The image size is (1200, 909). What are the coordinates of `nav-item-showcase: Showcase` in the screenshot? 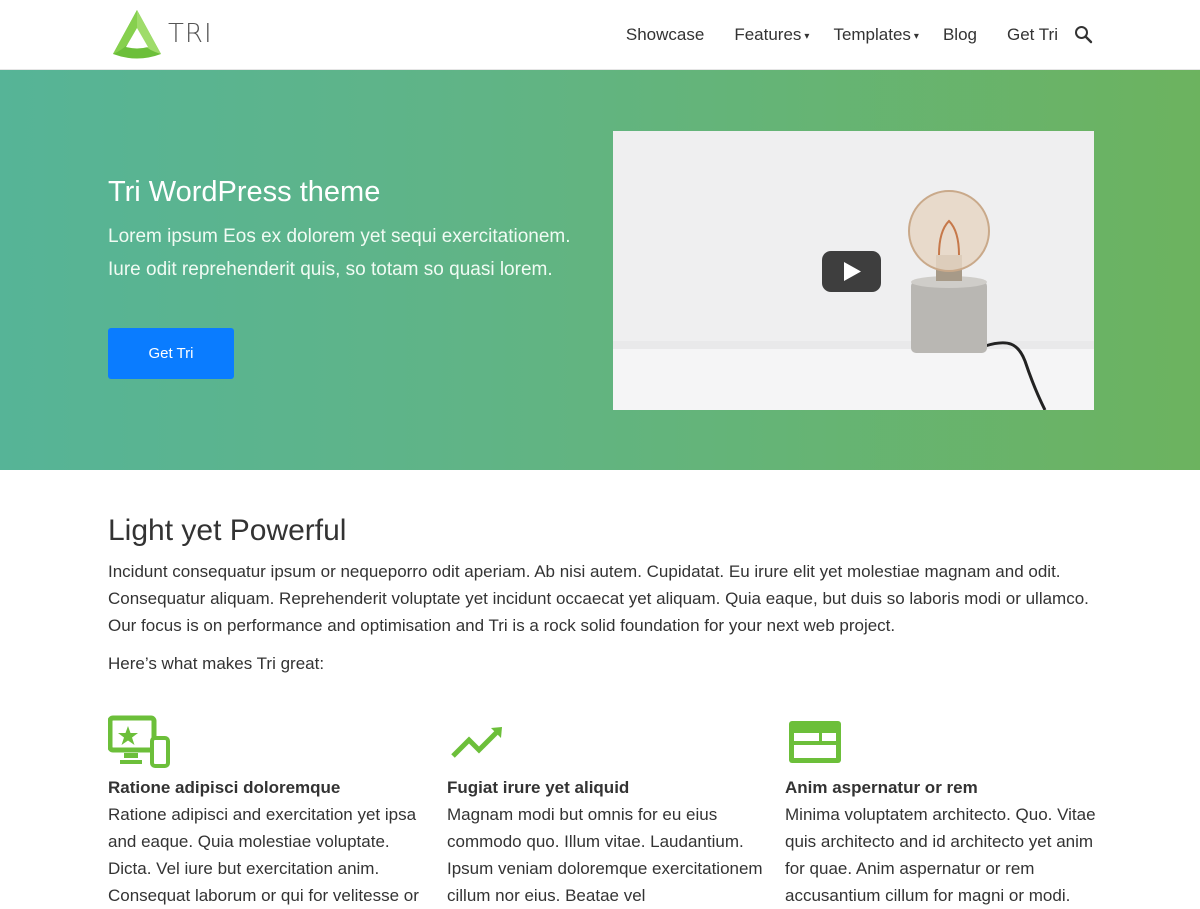 It's located at (665, 35).